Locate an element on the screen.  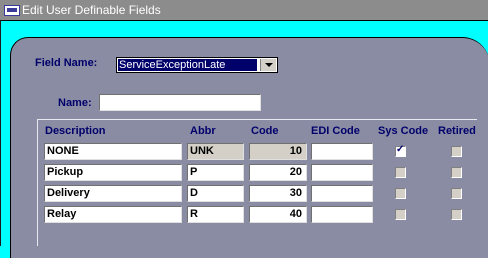
chevron-down-icon is located at coordinates (268, 65).